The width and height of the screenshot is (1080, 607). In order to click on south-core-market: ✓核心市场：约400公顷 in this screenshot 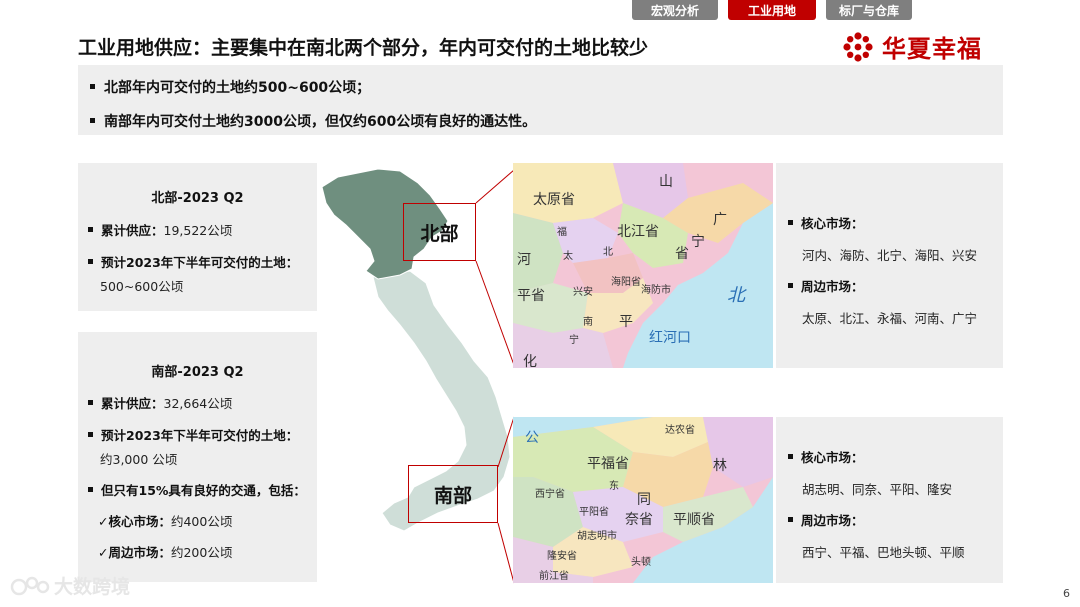, I will do `click(165, 521)`.